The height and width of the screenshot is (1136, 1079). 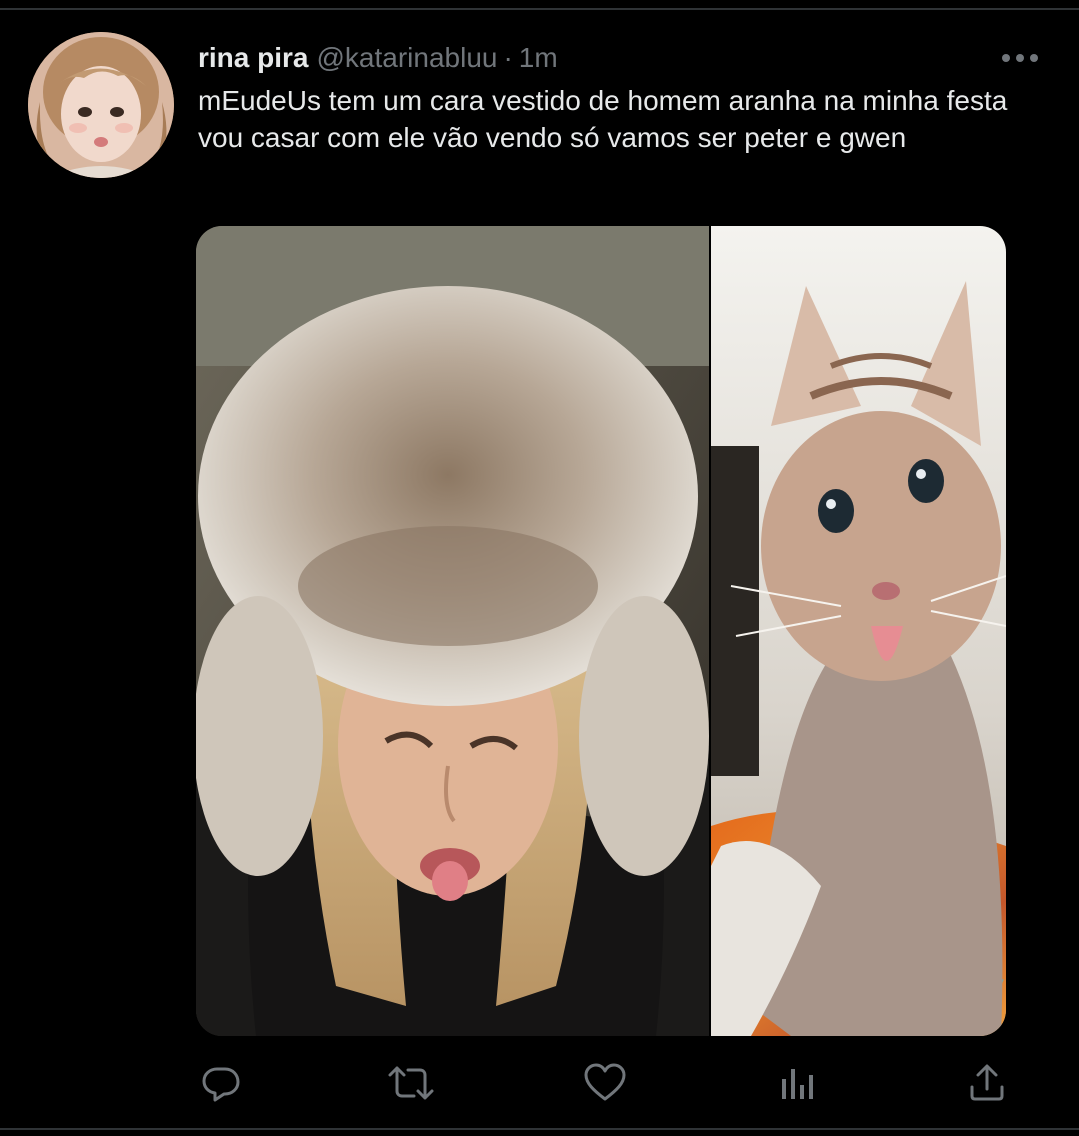 I want to click on reply-button, so click(x=221, y=1083).